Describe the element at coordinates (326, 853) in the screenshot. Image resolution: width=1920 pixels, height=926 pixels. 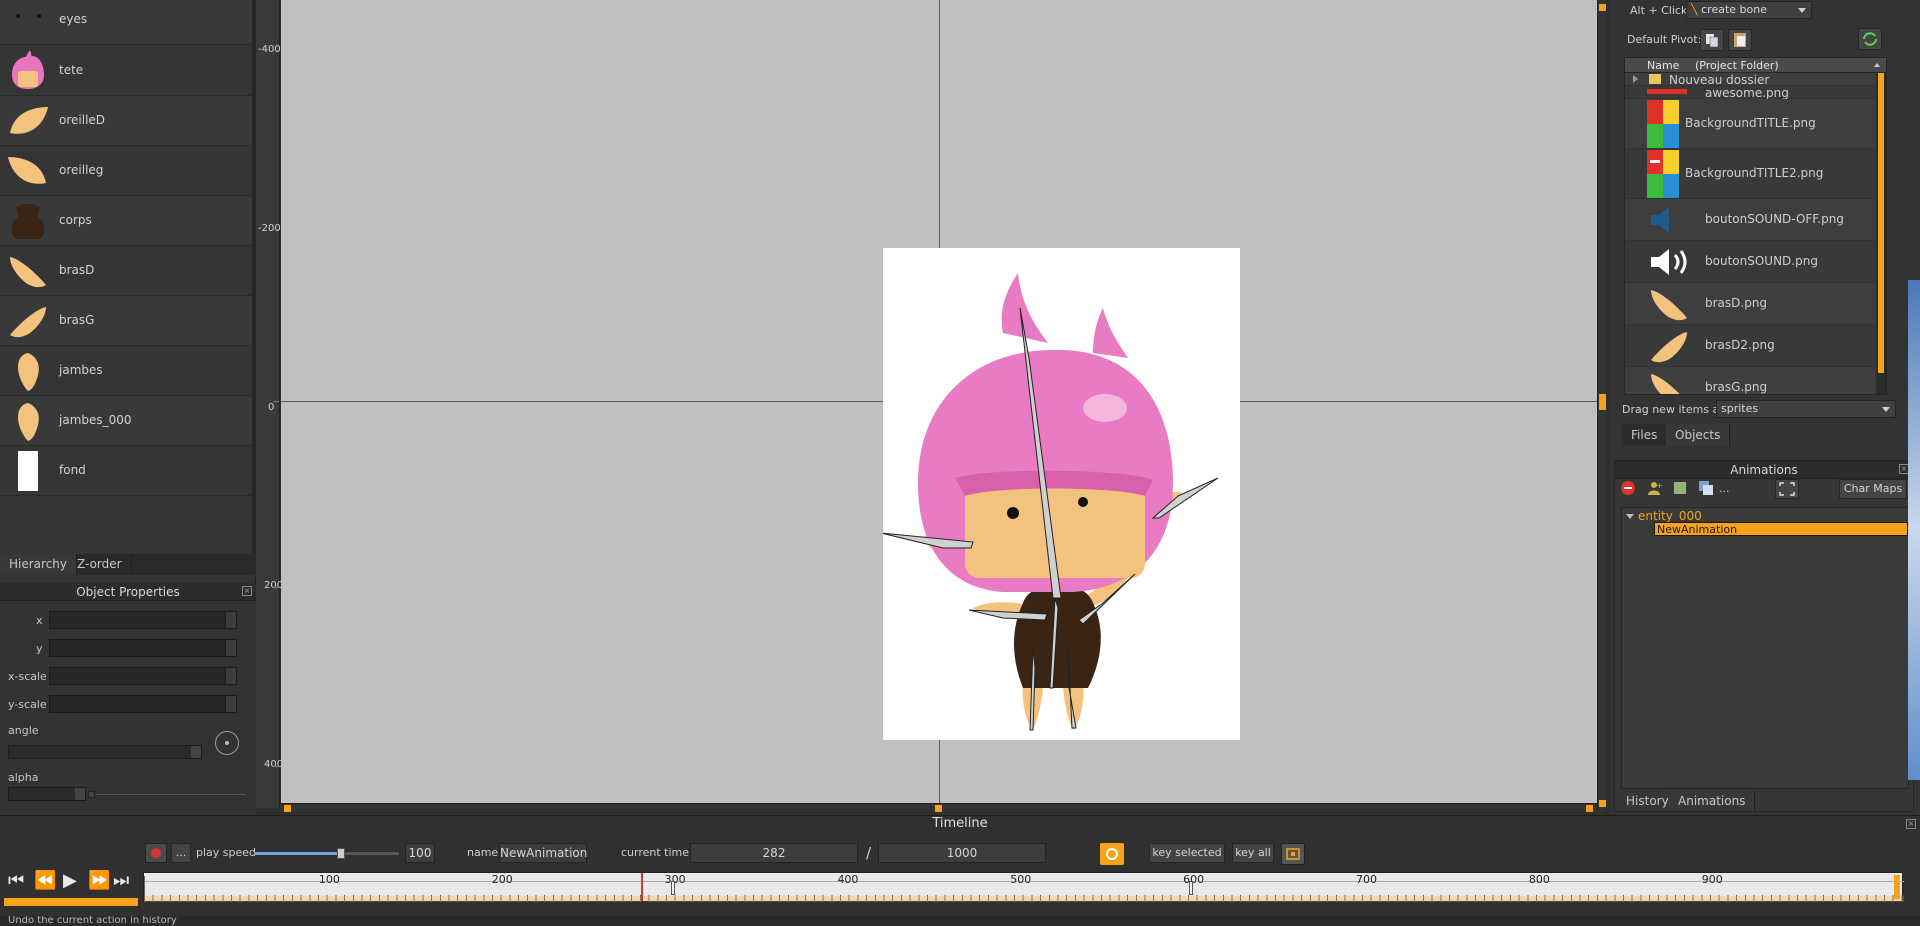
I see `play-speed-slider` at that location.